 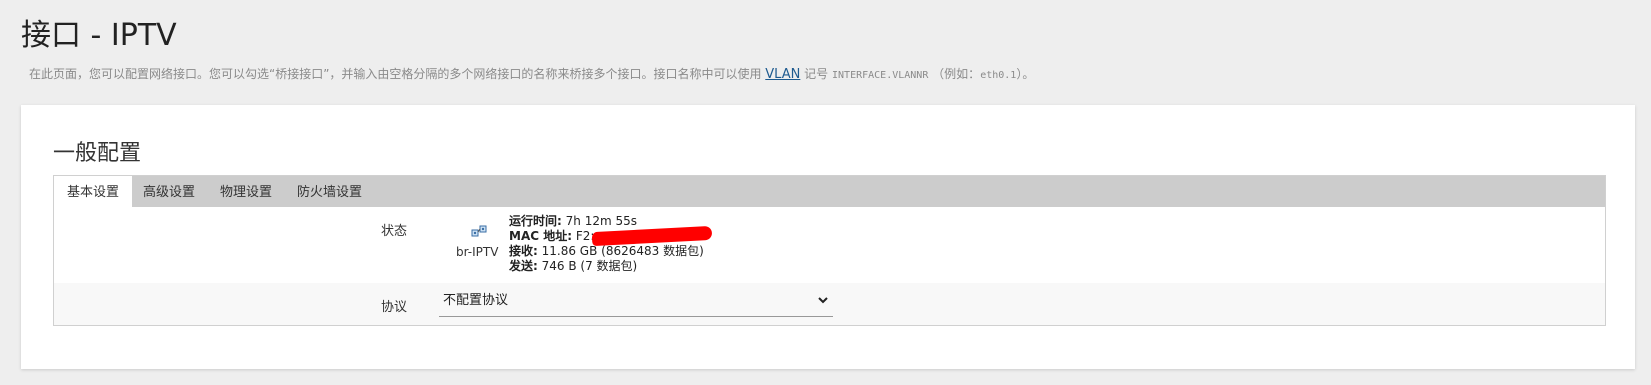 I want to click on tab-firewall-settings: 防火墙设置, so click(x=329, y=191).